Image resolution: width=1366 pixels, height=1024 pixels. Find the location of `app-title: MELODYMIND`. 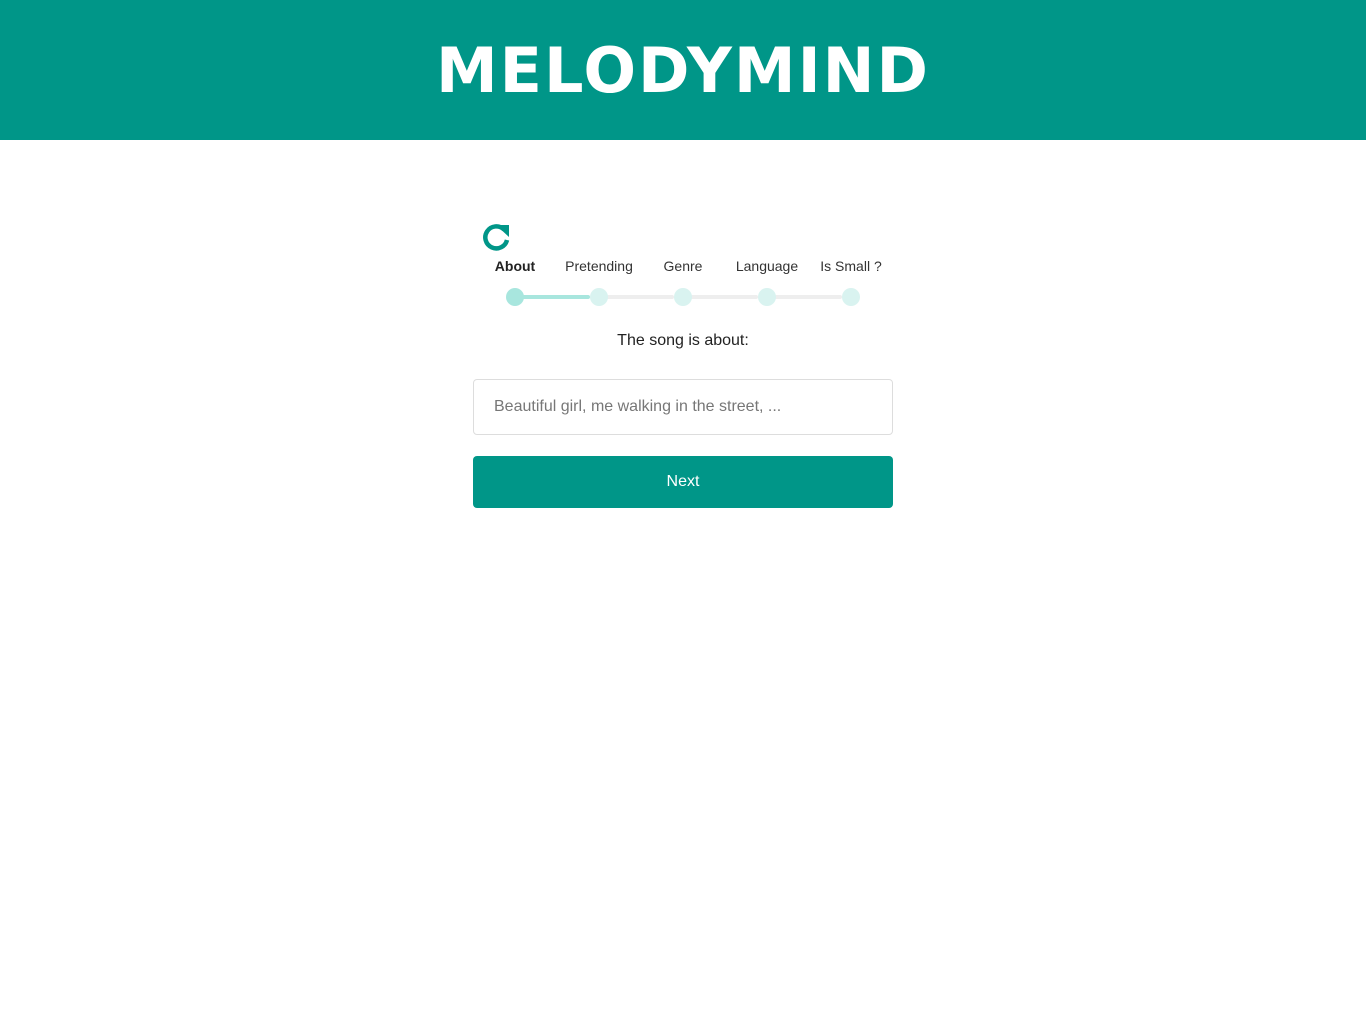

app-title: MELODYMIND is located at coordinates (683, 70).